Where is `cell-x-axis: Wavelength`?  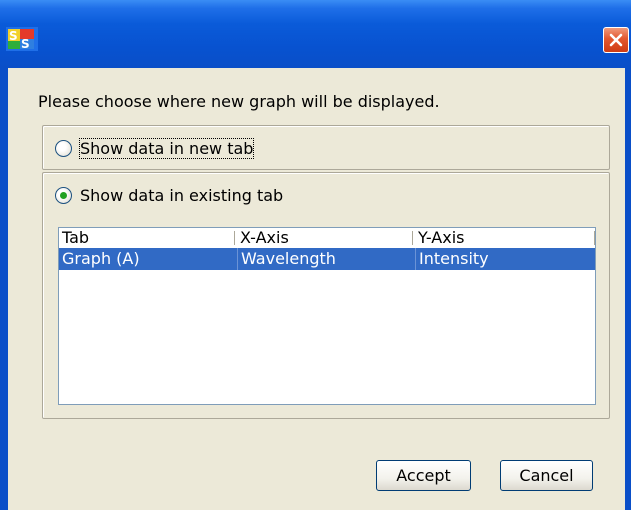
cell-x-axis: Wavelength is located at coordinates (326, 259).